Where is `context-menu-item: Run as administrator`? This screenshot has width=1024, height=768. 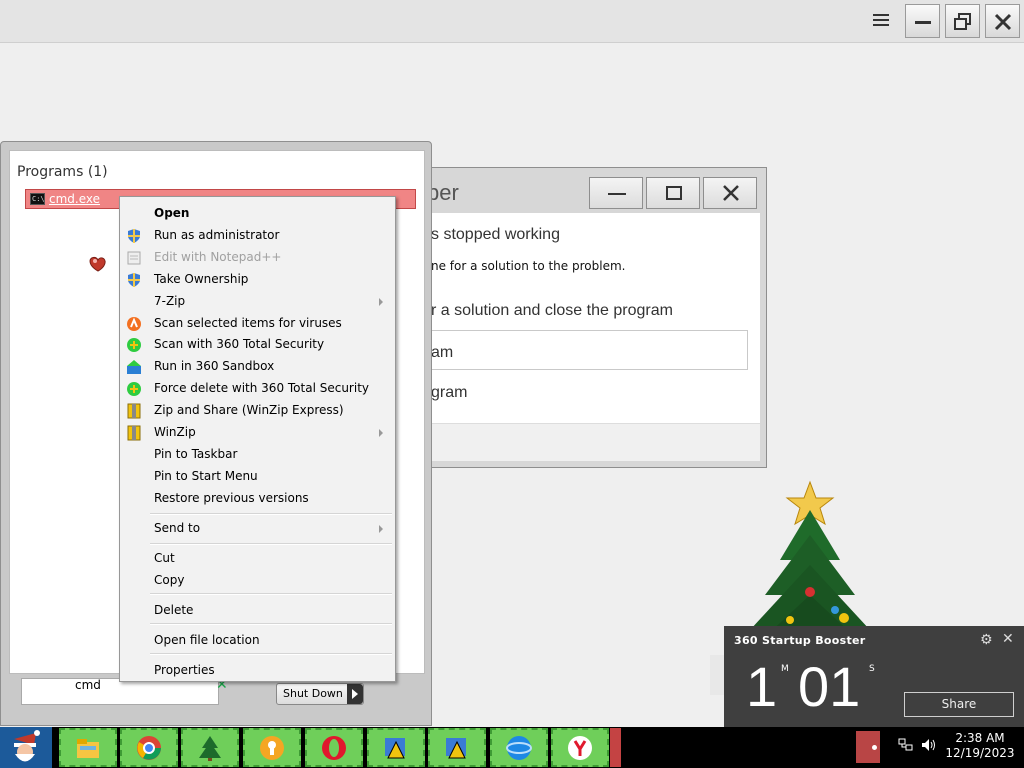
context-menu-item: Run as administrator is located at coordinates (257, 236).